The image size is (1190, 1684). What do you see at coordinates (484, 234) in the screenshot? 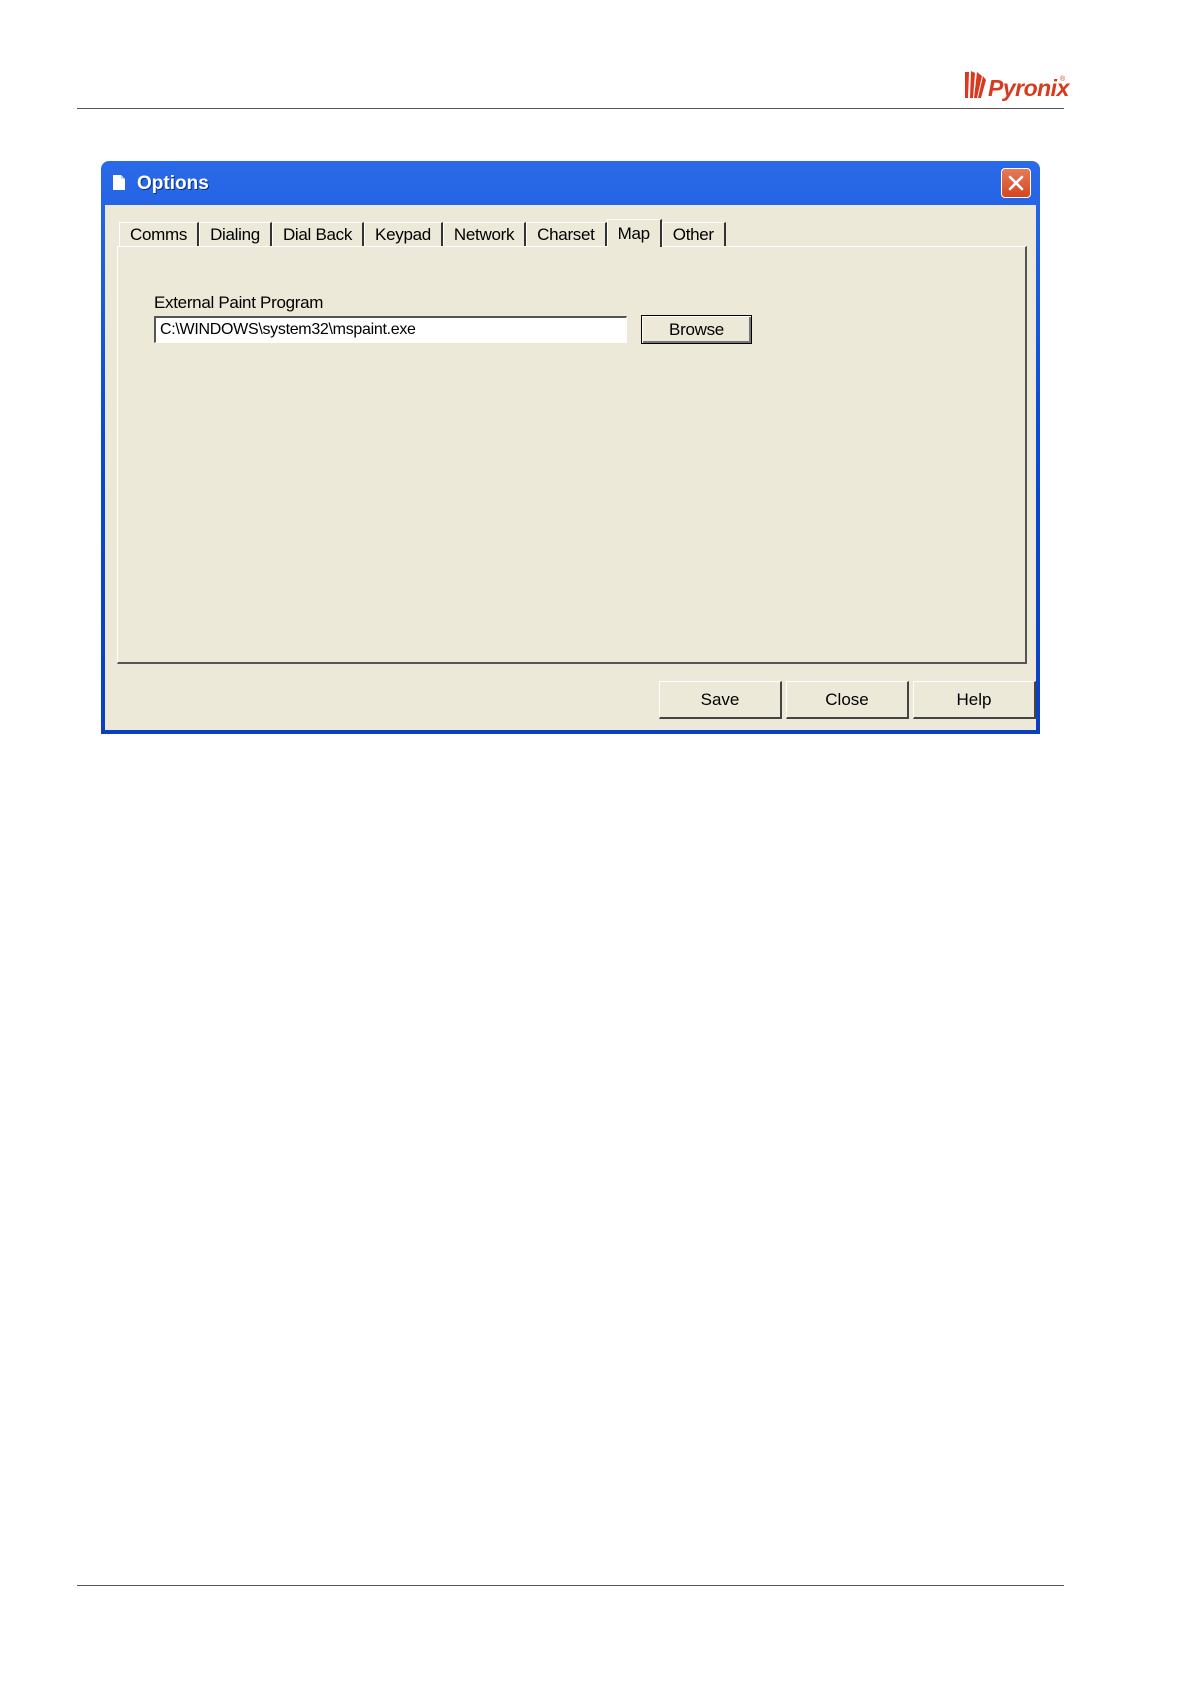
I see `tab-network: Network` at bounding box center [484, 234].